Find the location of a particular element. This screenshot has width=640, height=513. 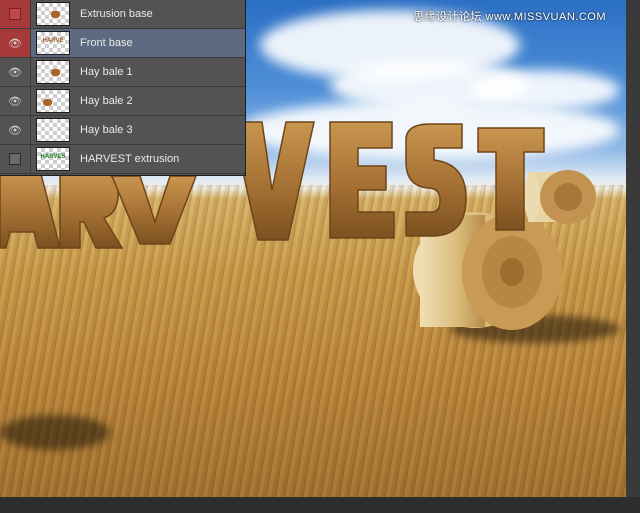

harvest-text-thumb: HARVE is located at coordinates (53, 41).